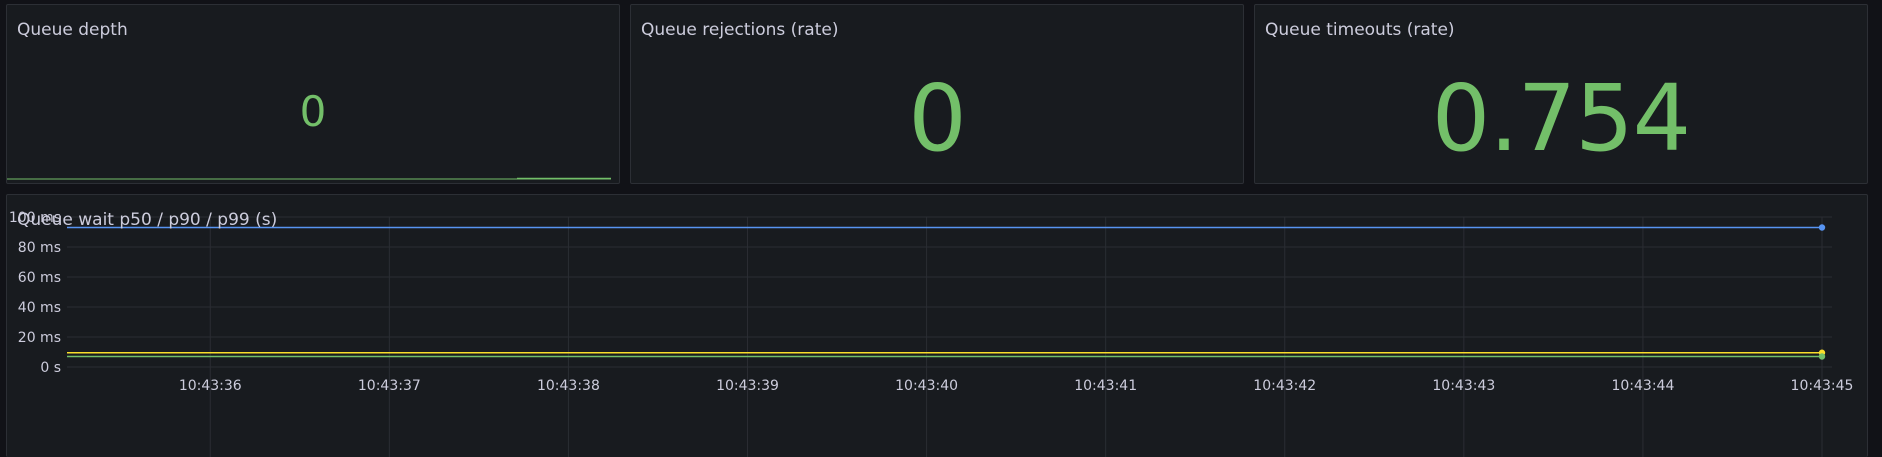 The height and width of the screenshot is (457, 1882). I want to click on queue-timeouts-title: Queue timeouts (rate), so click(1360, 30).